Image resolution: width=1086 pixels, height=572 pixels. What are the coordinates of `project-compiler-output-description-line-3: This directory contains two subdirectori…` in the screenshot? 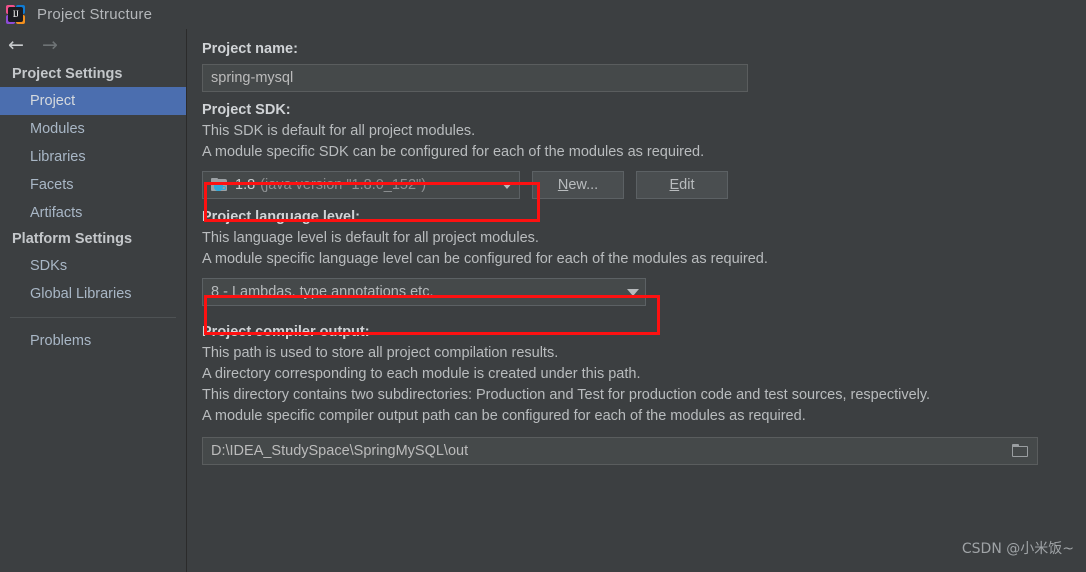 It's located at (566, 395).